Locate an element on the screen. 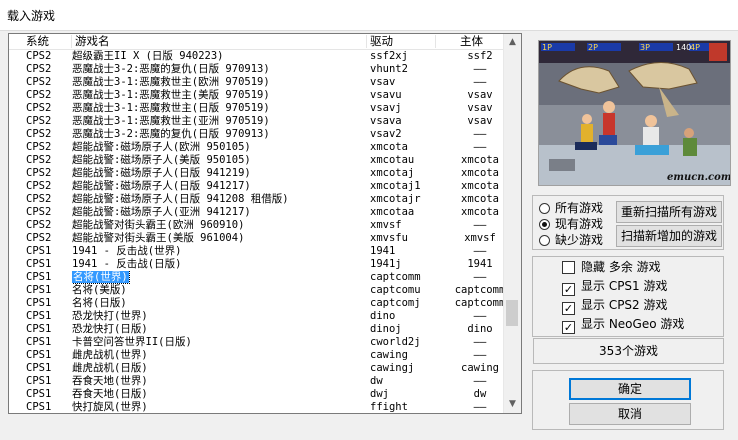  cancel-button: 取消 is located at coordinates (630, 414).